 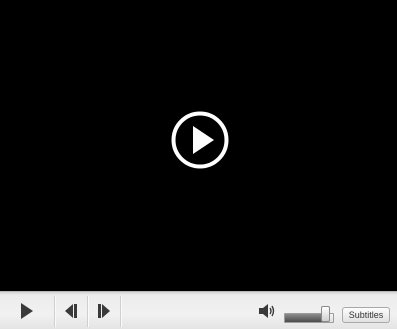 I want to click on next-icon, so click(x=104, y=310).